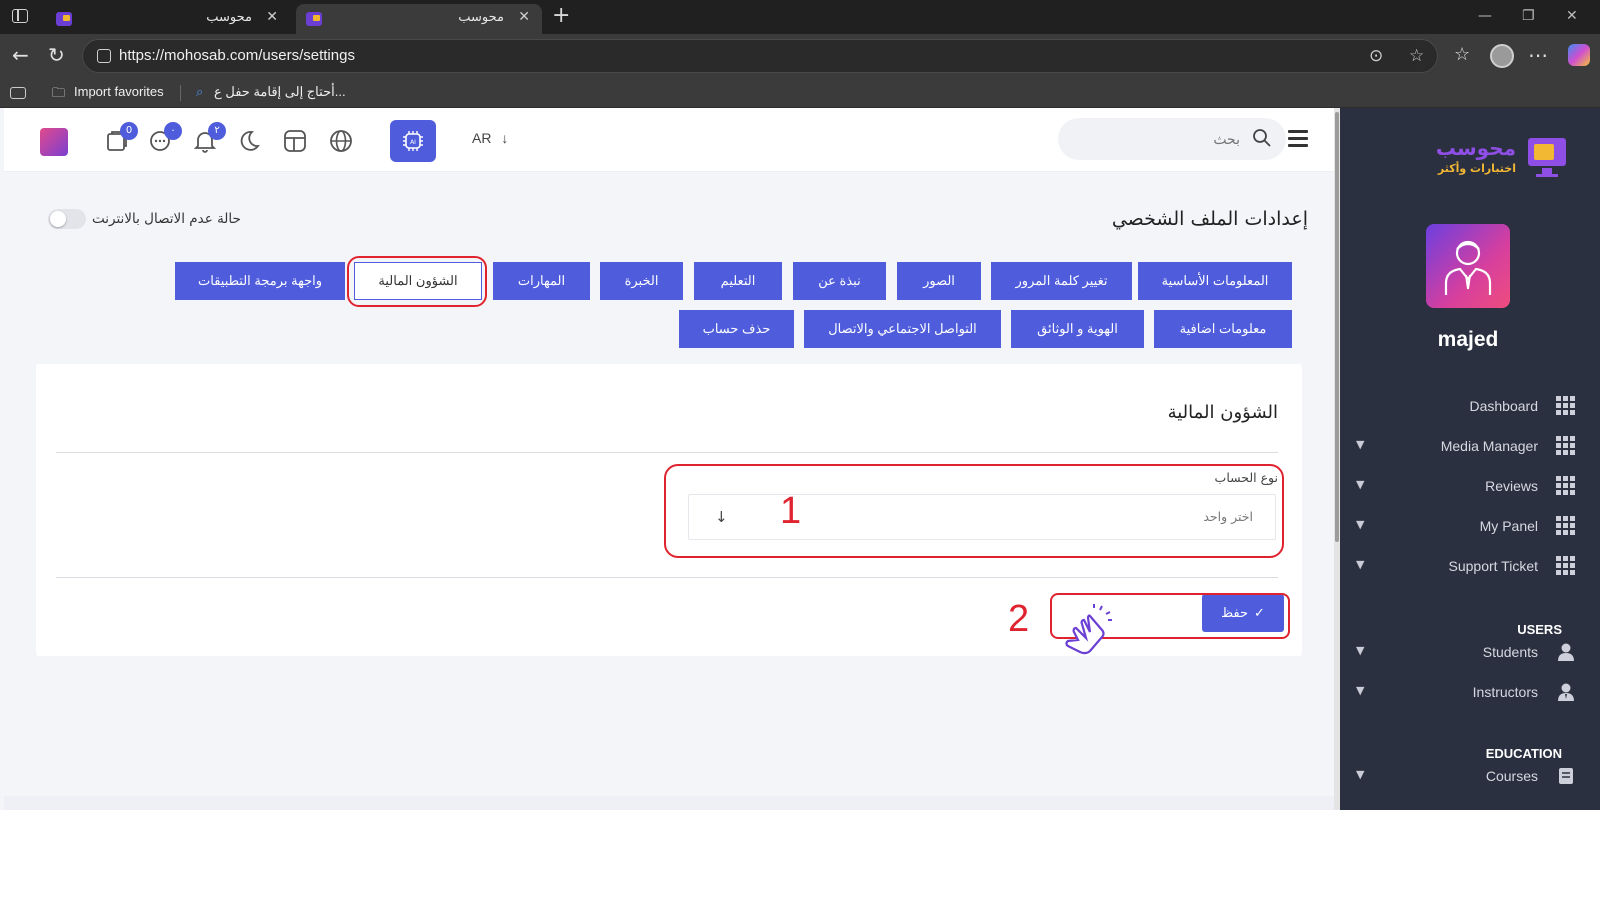 This screenshot has width=1600, height=900. What do you see at coordinates (217, 131) in the screenshot?
I see `notifications-badge: ٢` at bounding box center [217, 131].